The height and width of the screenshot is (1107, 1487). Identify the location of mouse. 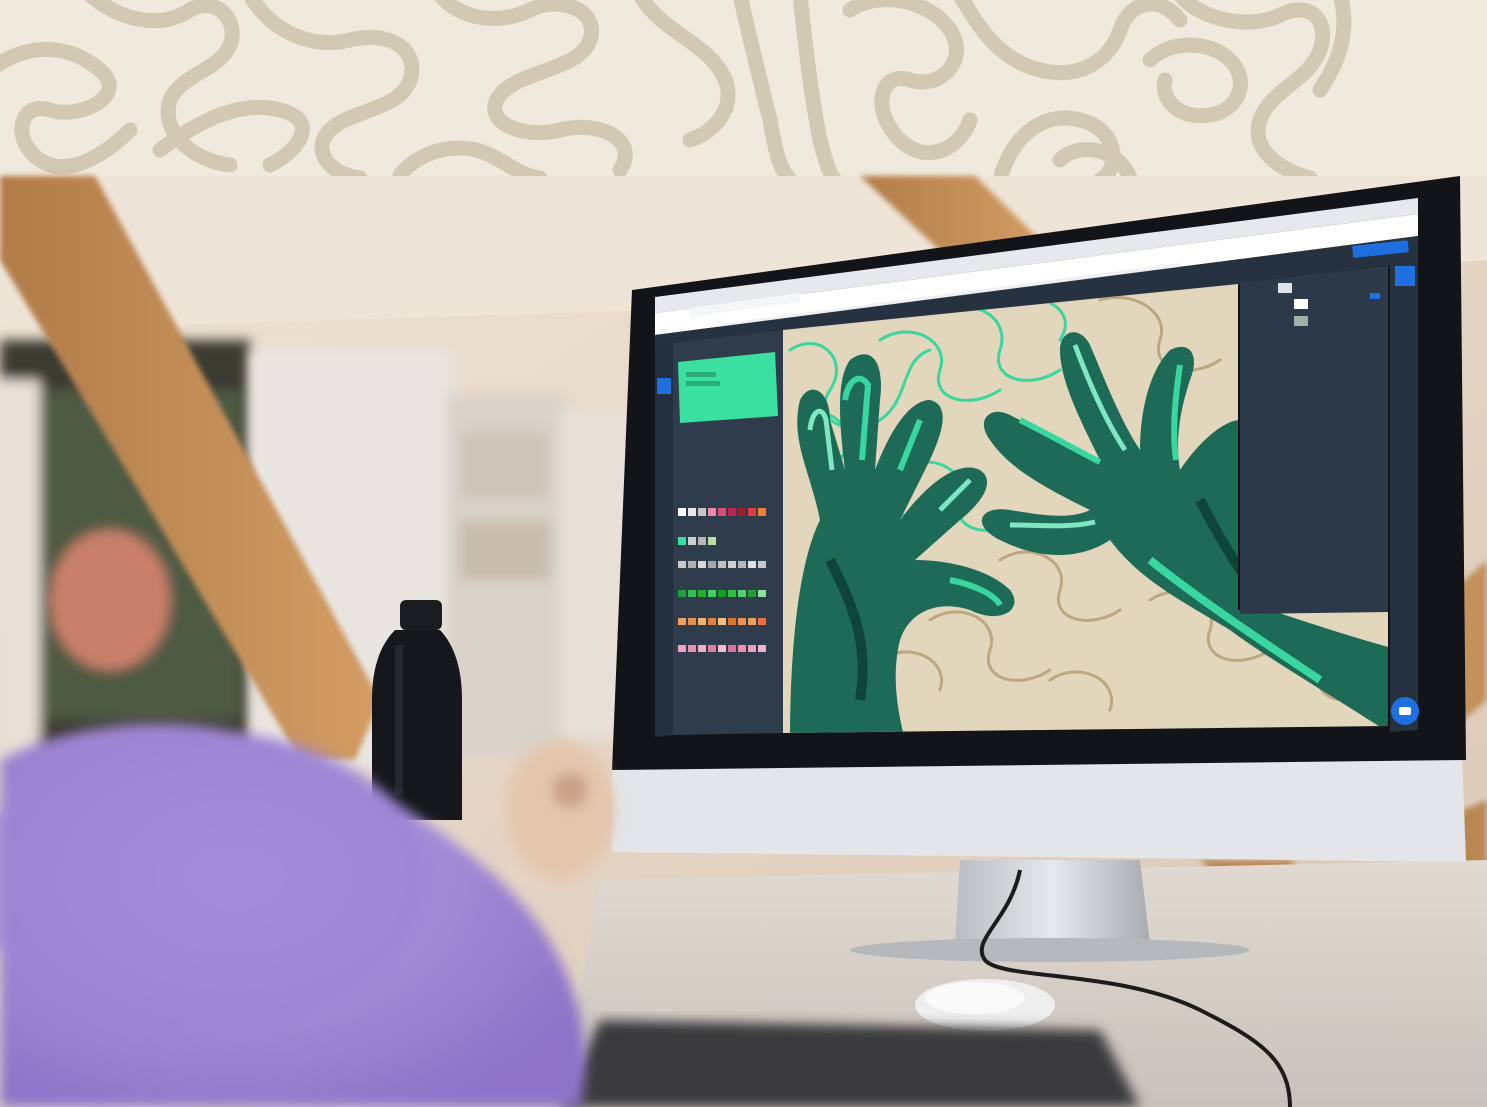
(985, 1005).